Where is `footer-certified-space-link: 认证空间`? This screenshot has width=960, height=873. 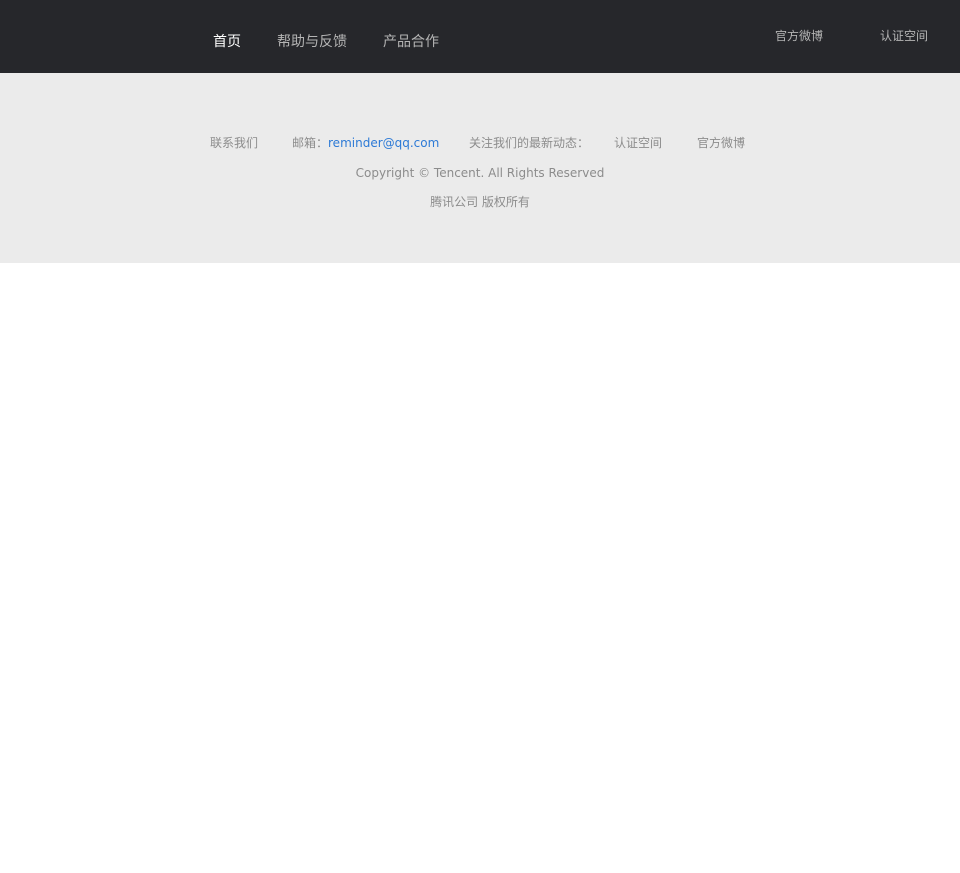 footer-certified-space-link: 认证空间 is located at coordinates (638, 143).